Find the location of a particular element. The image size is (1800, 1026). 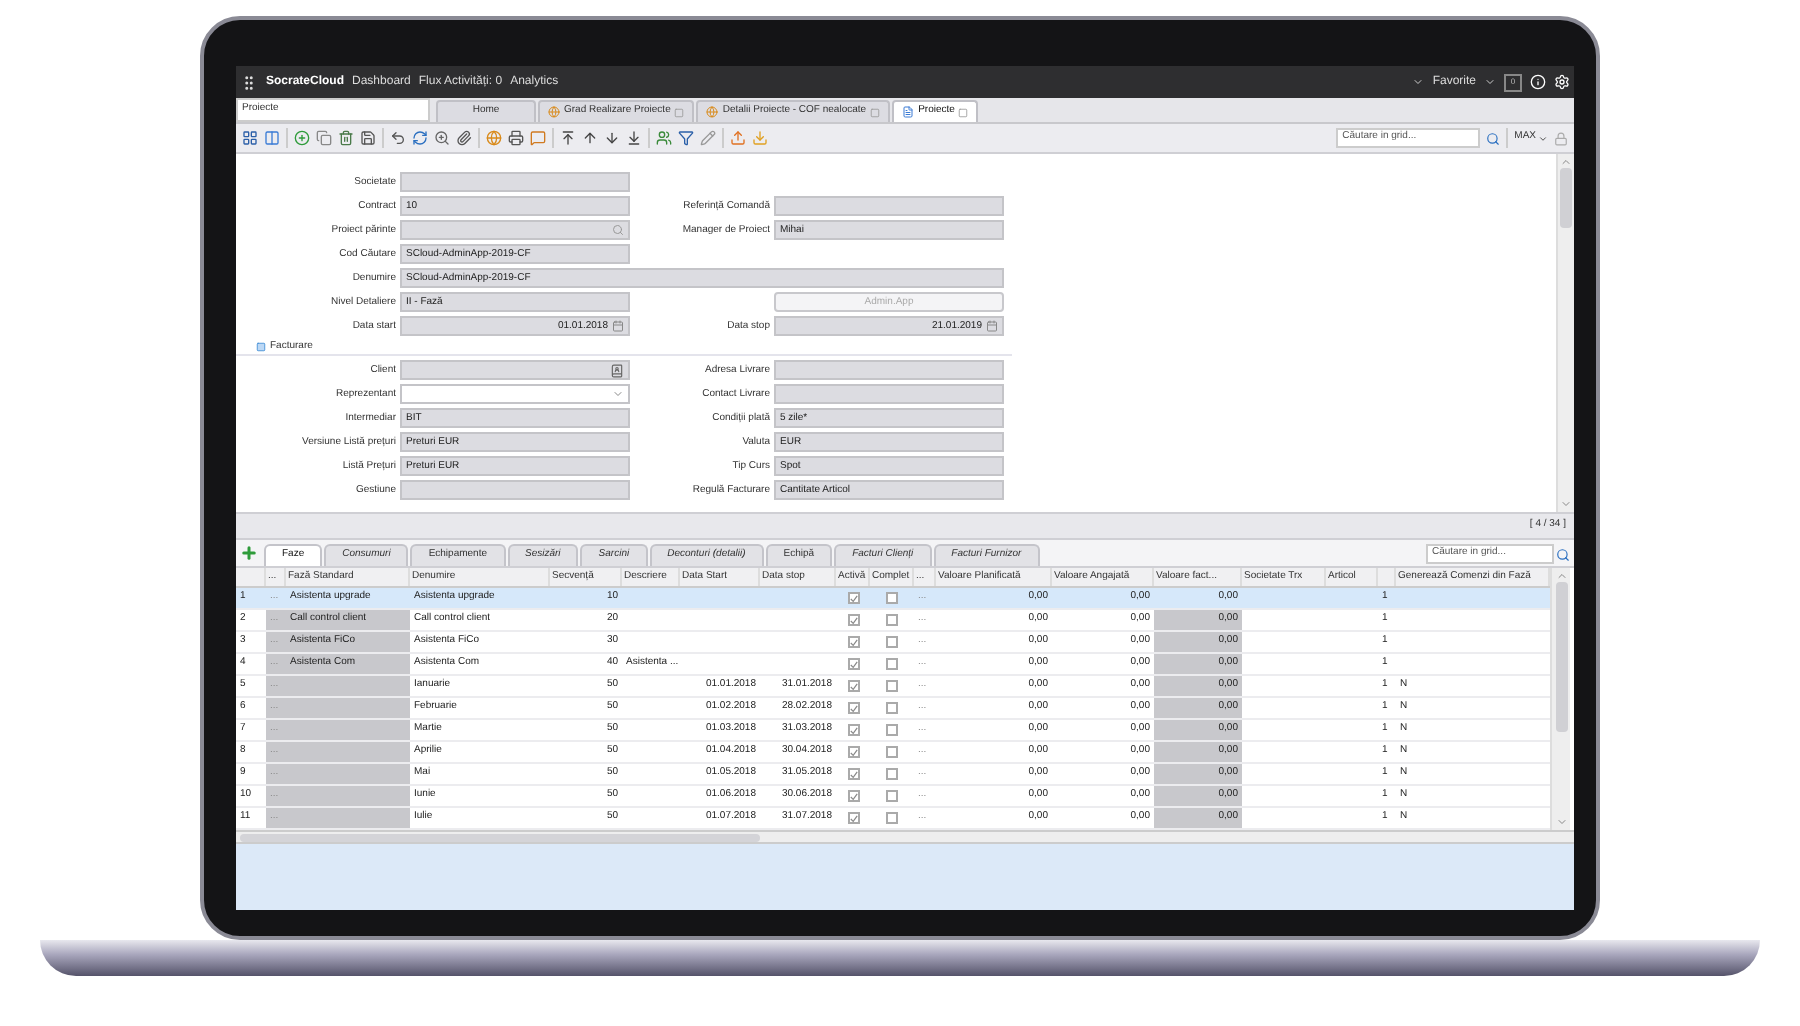

horizontal-scrollbar is located at coordinates (905, 837).